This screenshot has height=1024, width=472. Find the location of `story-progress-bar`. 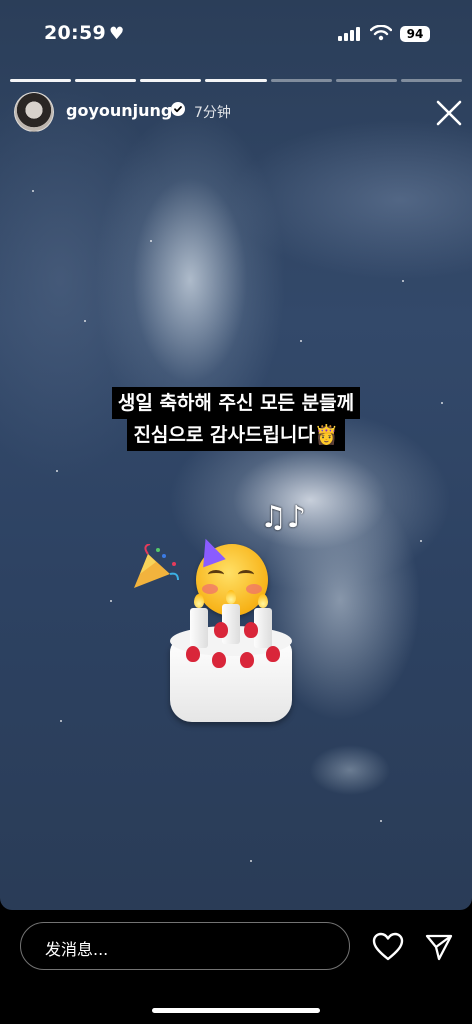

story-progress-bar is located at coordinates (236, 80).